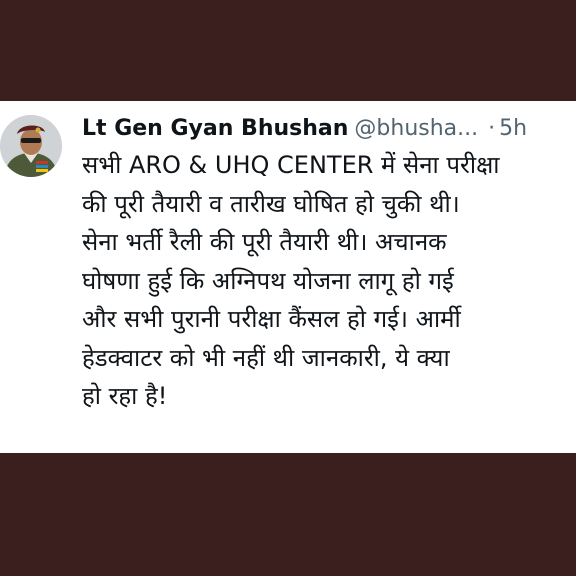 This screenshot has width=576, height=576. Describe the element at coordinates (266, 357) in the screenshot. I see `tweet-text-line: हेडक्वाटर को भी नहीं थी जानकारी, ये क्या` at that location.